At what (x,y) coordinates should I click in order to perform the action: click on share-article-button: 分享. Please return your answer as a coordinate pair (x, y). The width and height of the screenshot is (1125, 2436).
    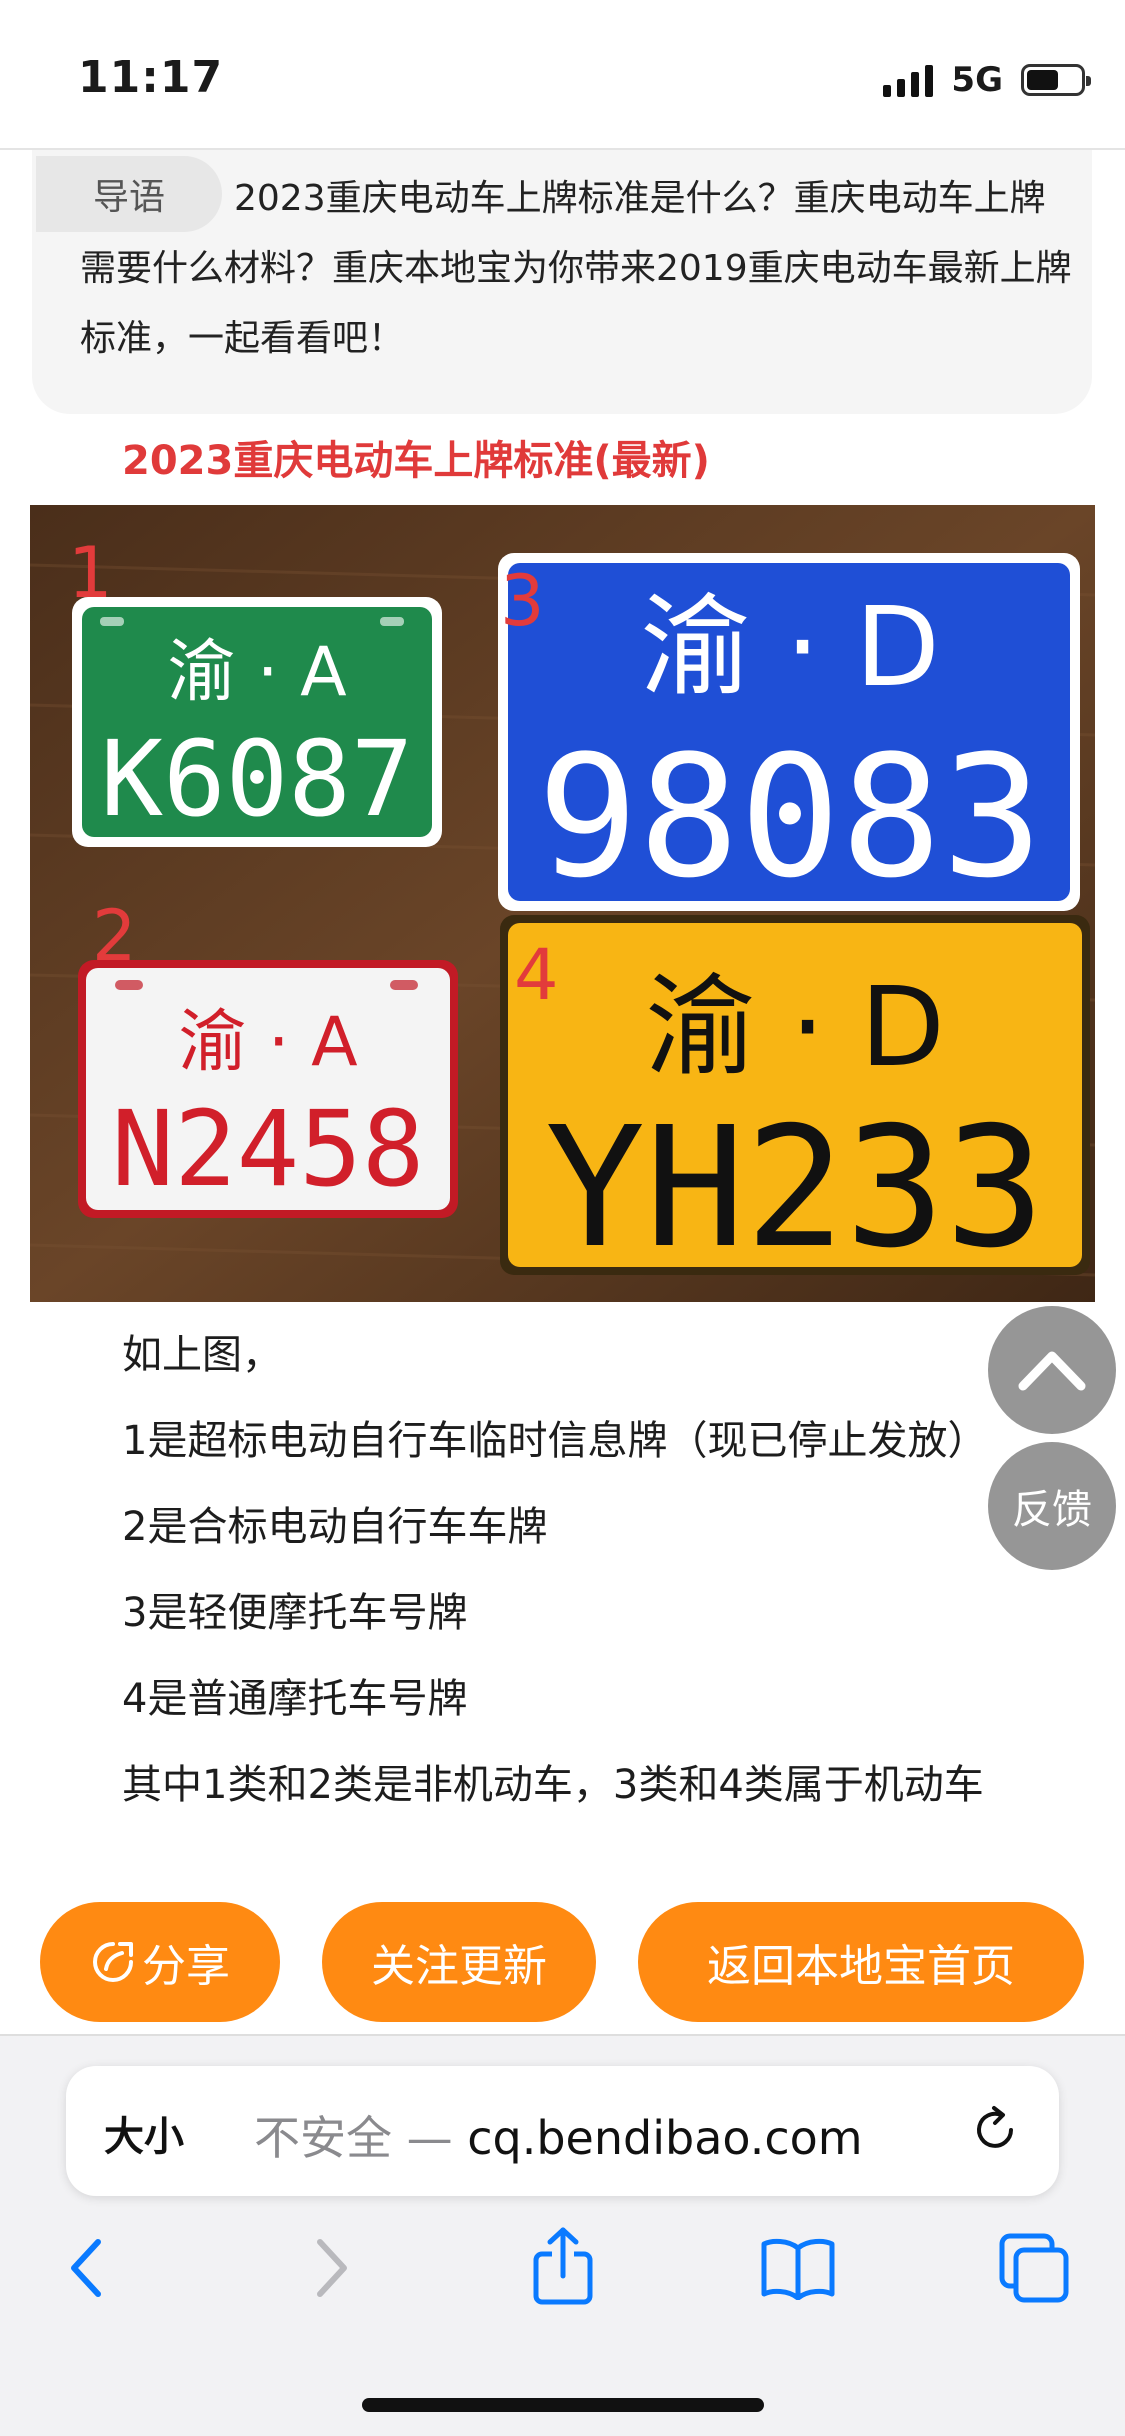
    Looking at the image, I should click on (160, 1962).